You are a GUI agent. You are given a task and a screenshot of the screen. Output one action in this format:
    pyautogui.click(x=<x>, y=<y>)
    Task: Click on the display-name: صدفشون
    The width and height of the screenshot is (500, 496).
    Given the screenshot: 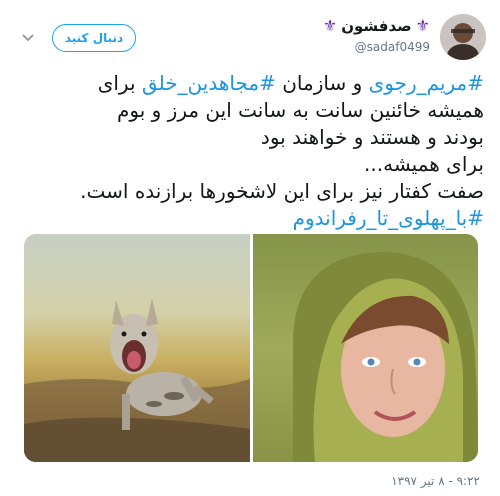 What is the action you would take?
    pyautogui.click(x=376, y=26)
    